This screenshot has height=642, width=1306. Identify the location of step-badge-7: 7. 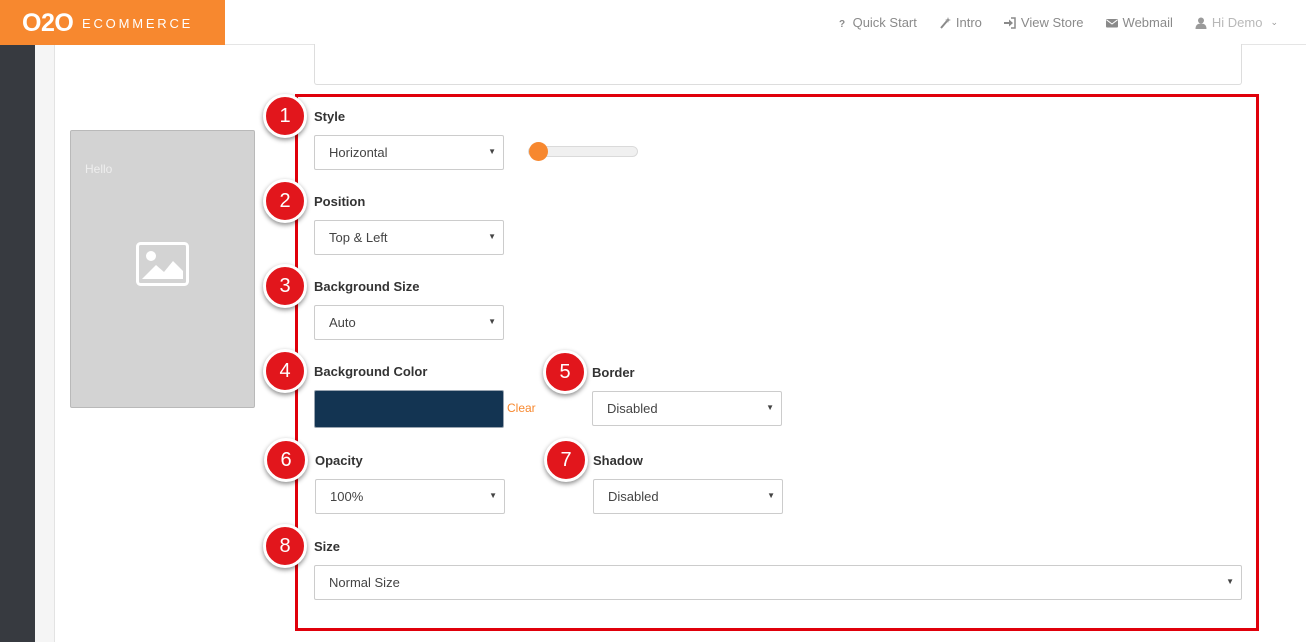
(566, 460).